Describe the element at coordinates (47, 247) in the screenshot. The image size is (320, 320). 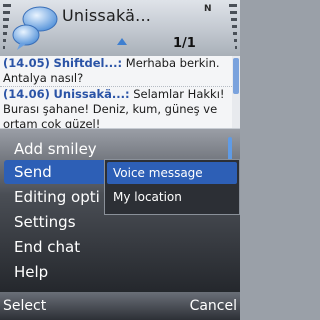
I see `menu-item-end-chat: End chat` at that location.